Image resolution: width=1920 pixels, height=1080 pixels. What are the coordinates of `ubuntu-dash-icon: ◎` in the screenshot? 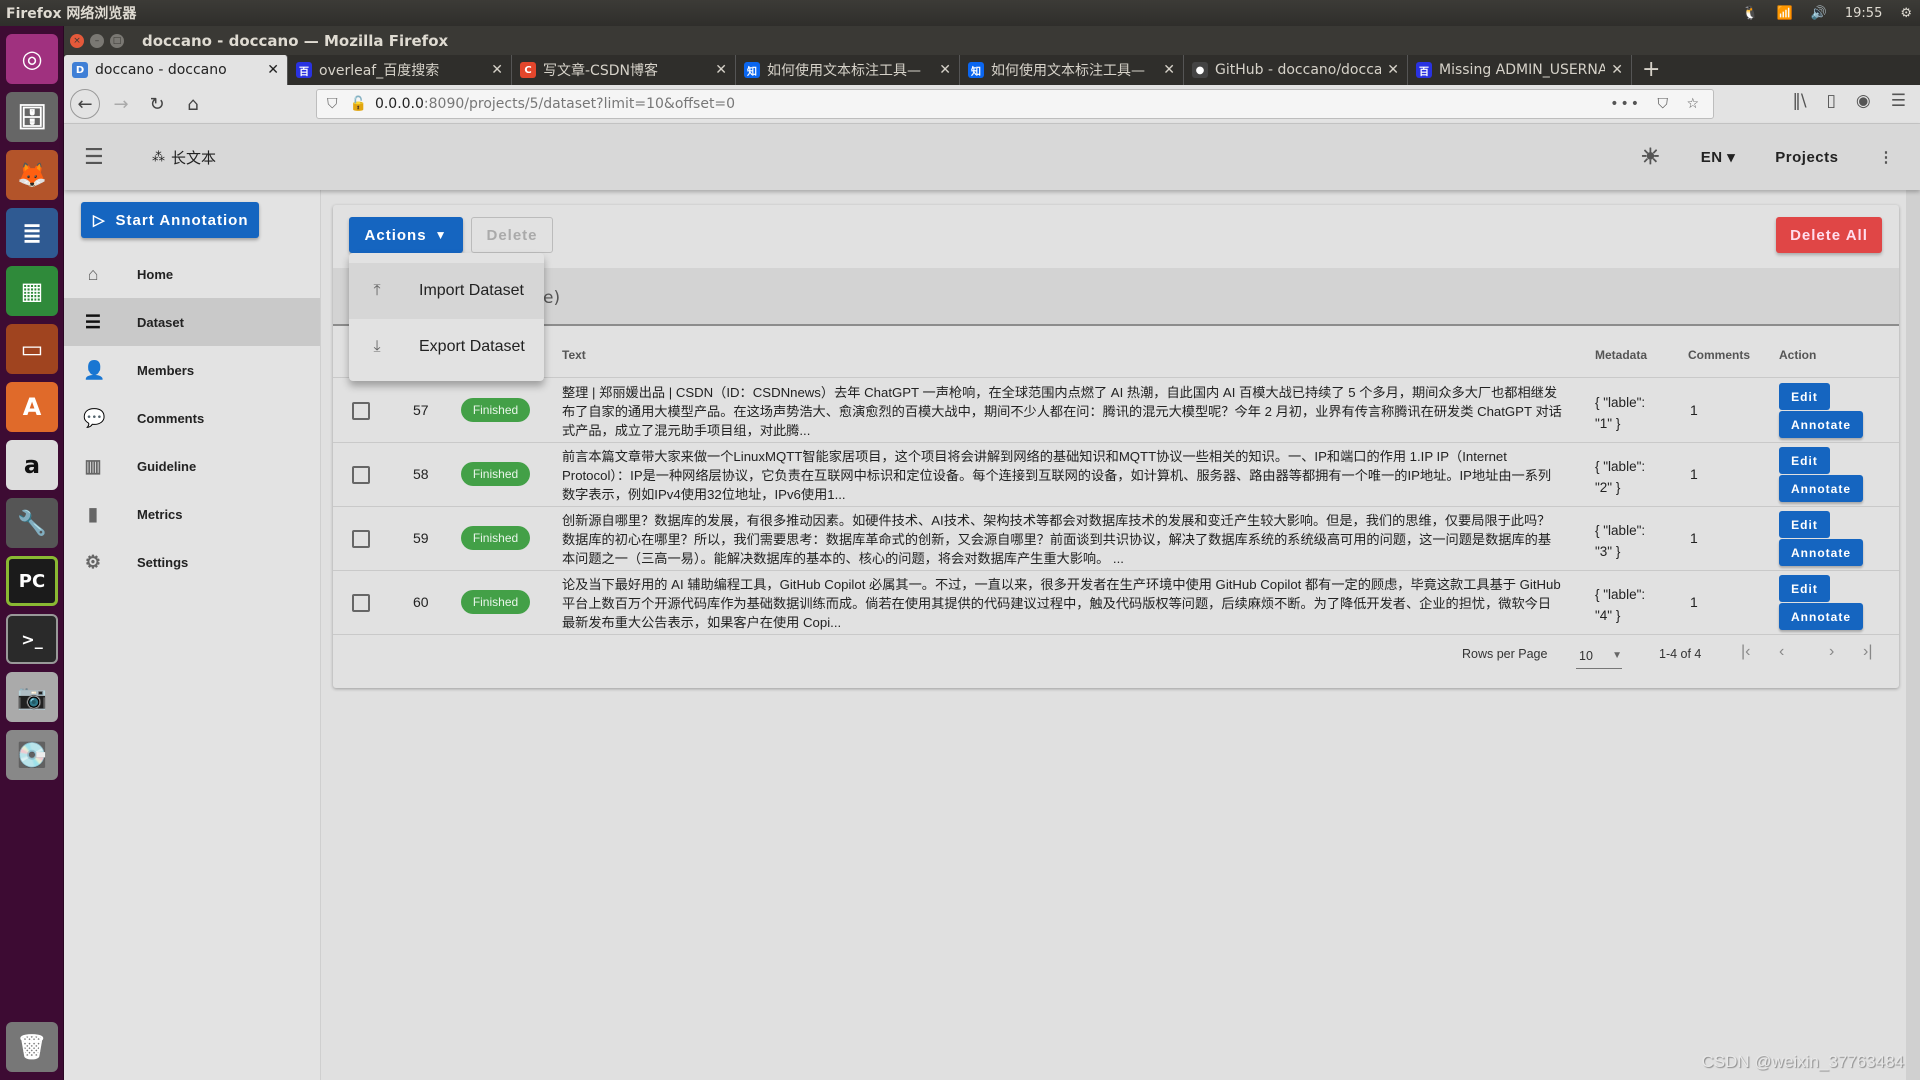 It's located at (32, 59).